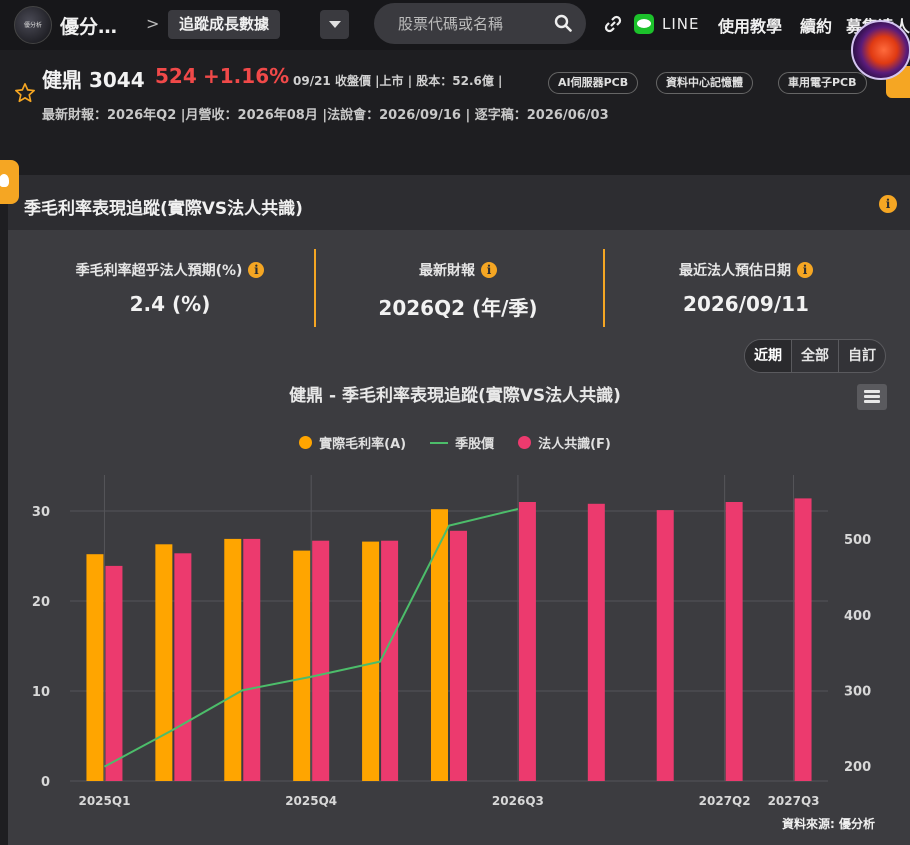 The image size is (910, 845). Describe the element at coordinates (794, 801) in the screenshot. I see `x-tick-label: 2027Q3` at that location.